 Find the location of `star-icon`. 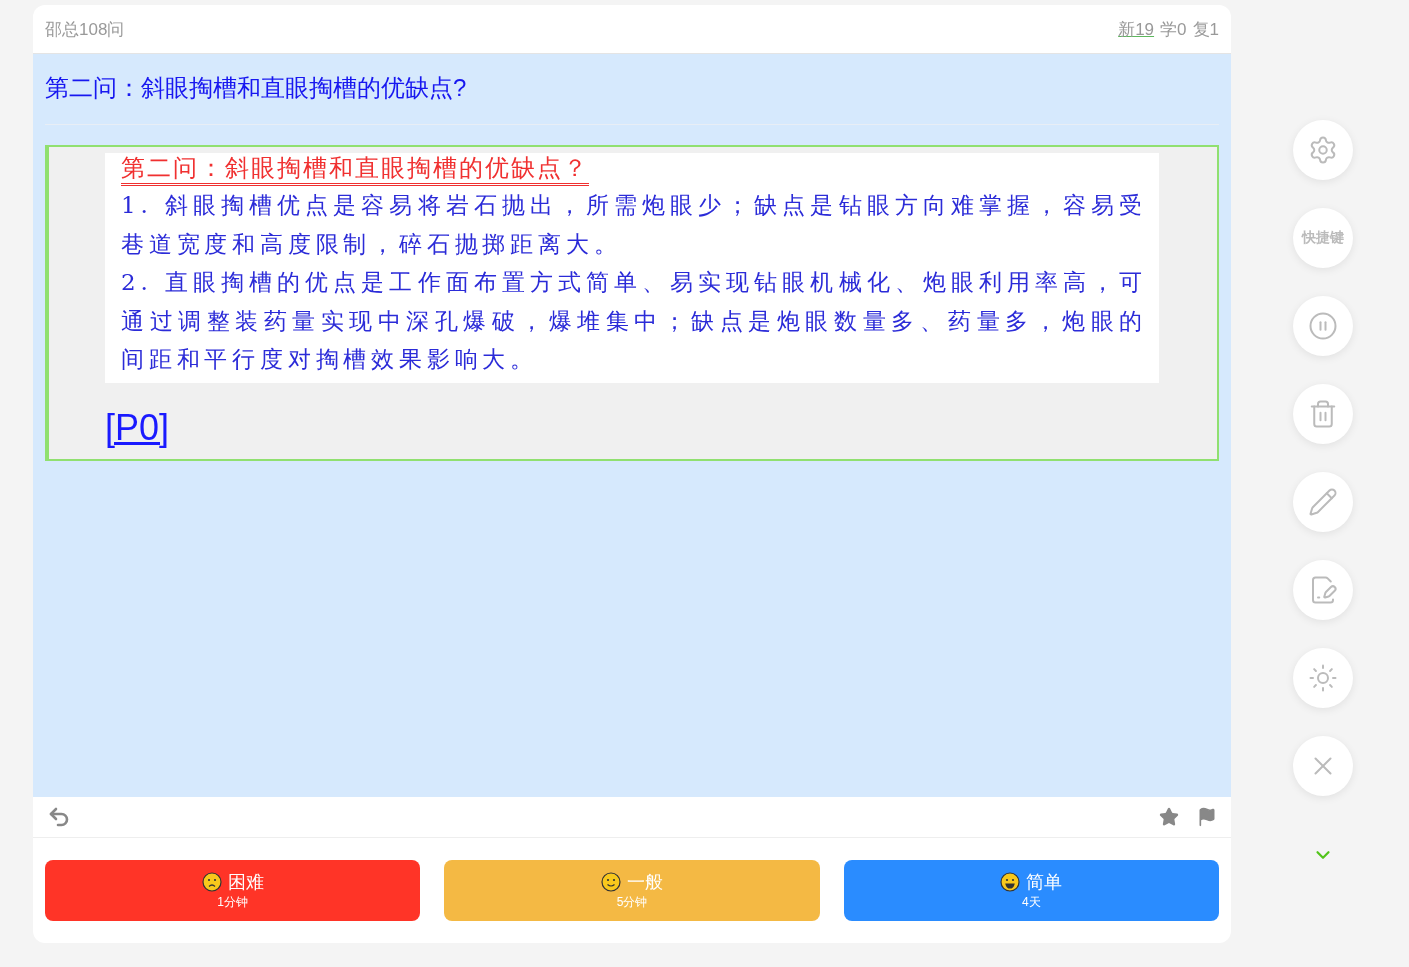

star-icon is located at coordinates (1169, 817).